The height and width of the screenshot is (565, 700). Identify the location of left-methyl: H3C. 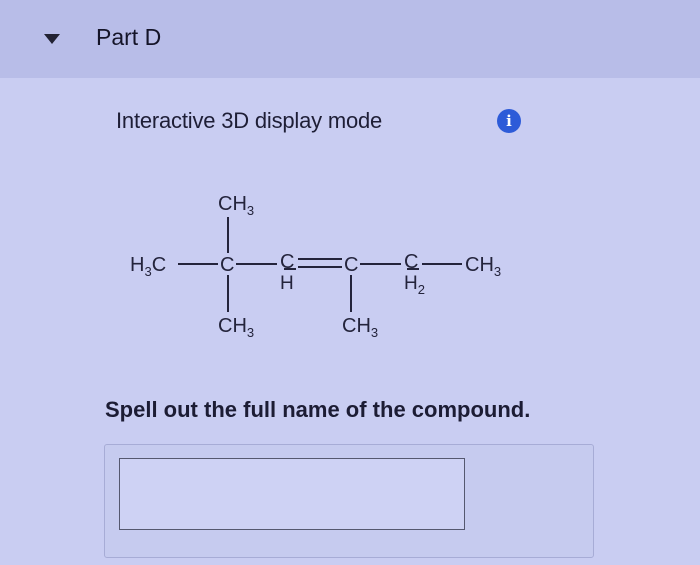
(148, 266).